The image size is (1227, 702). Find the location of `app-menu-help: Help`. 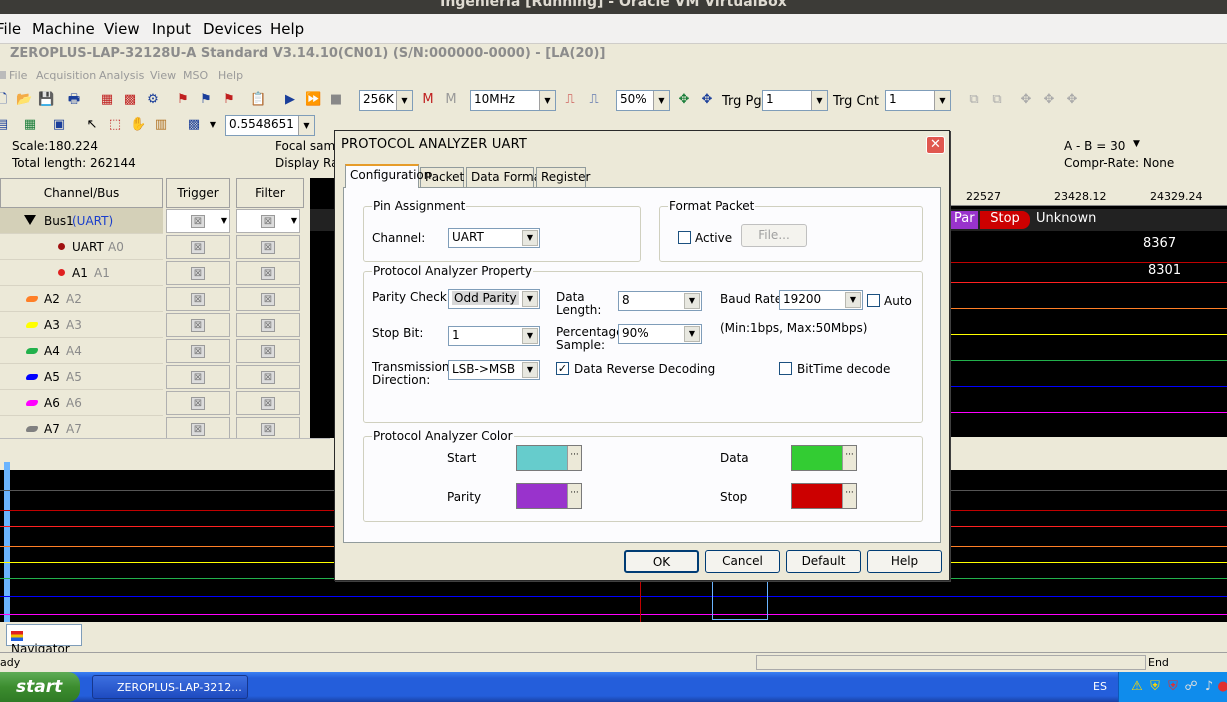

app-menu-help: Help is located at coordinates (230, 75).